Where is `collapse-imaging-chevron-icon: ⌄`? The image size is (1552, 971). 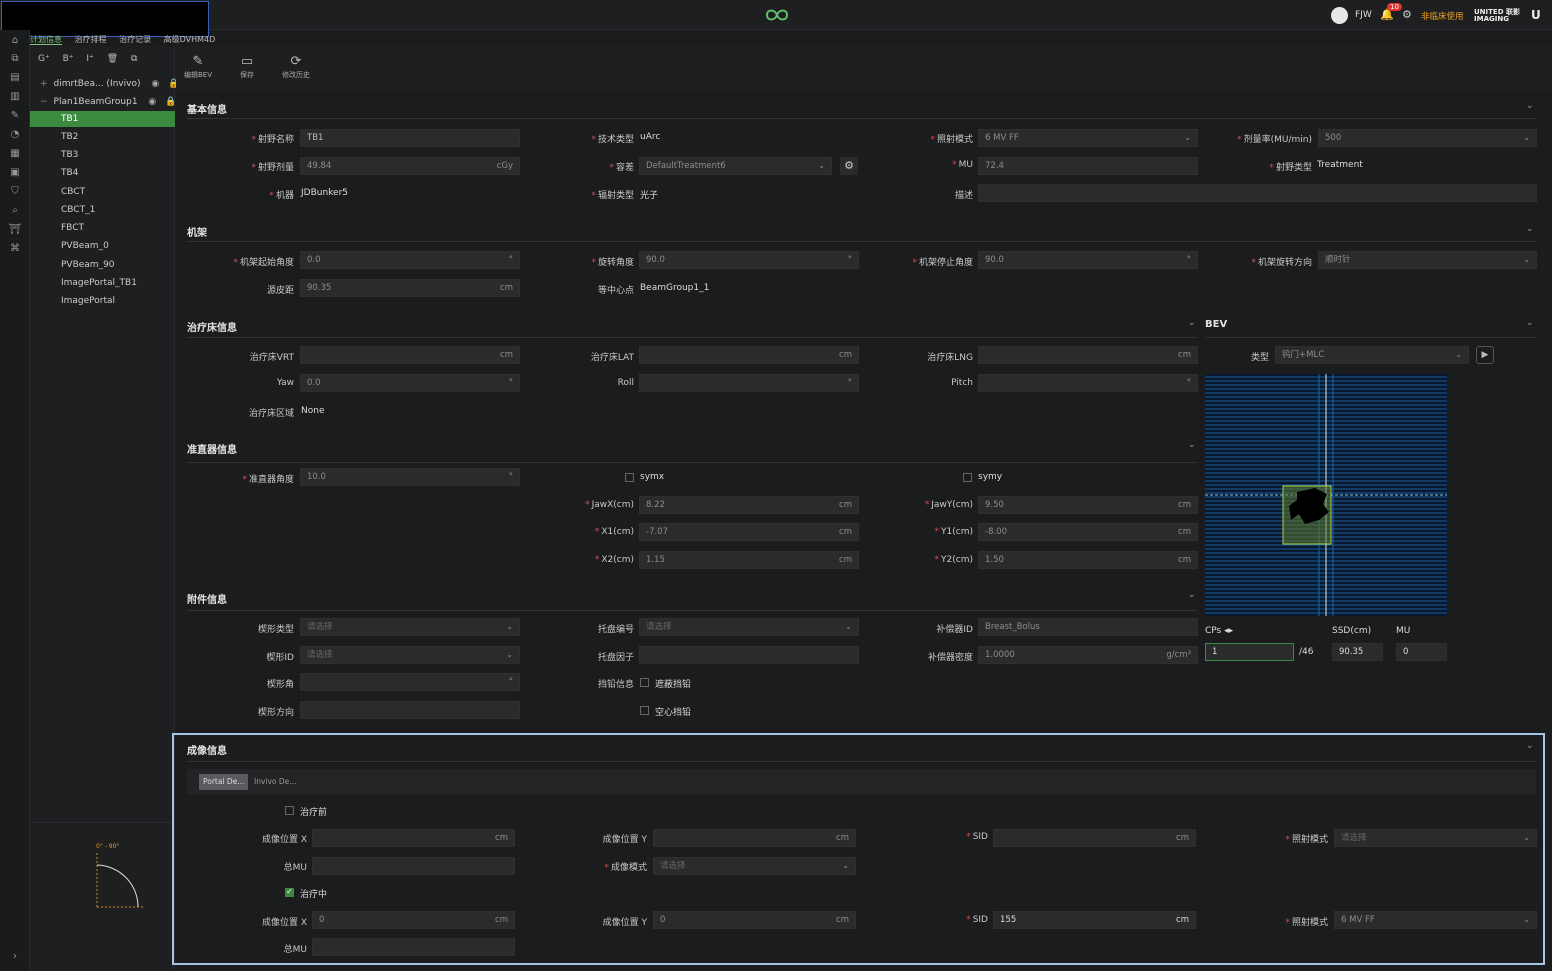
collapse-imaging-chevron-icon: ⌄ is located at coordinates (1530, 746).